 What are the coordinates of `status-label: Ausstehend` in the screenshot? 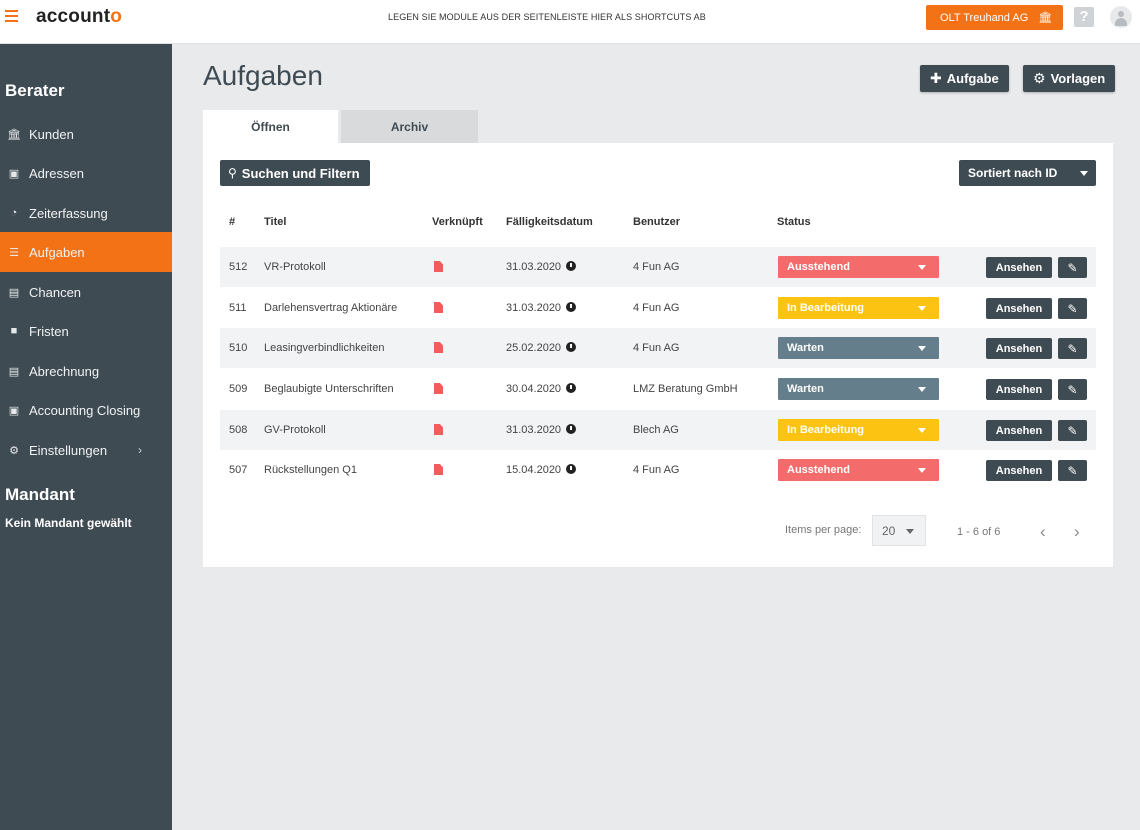 It's located at (818, 267).